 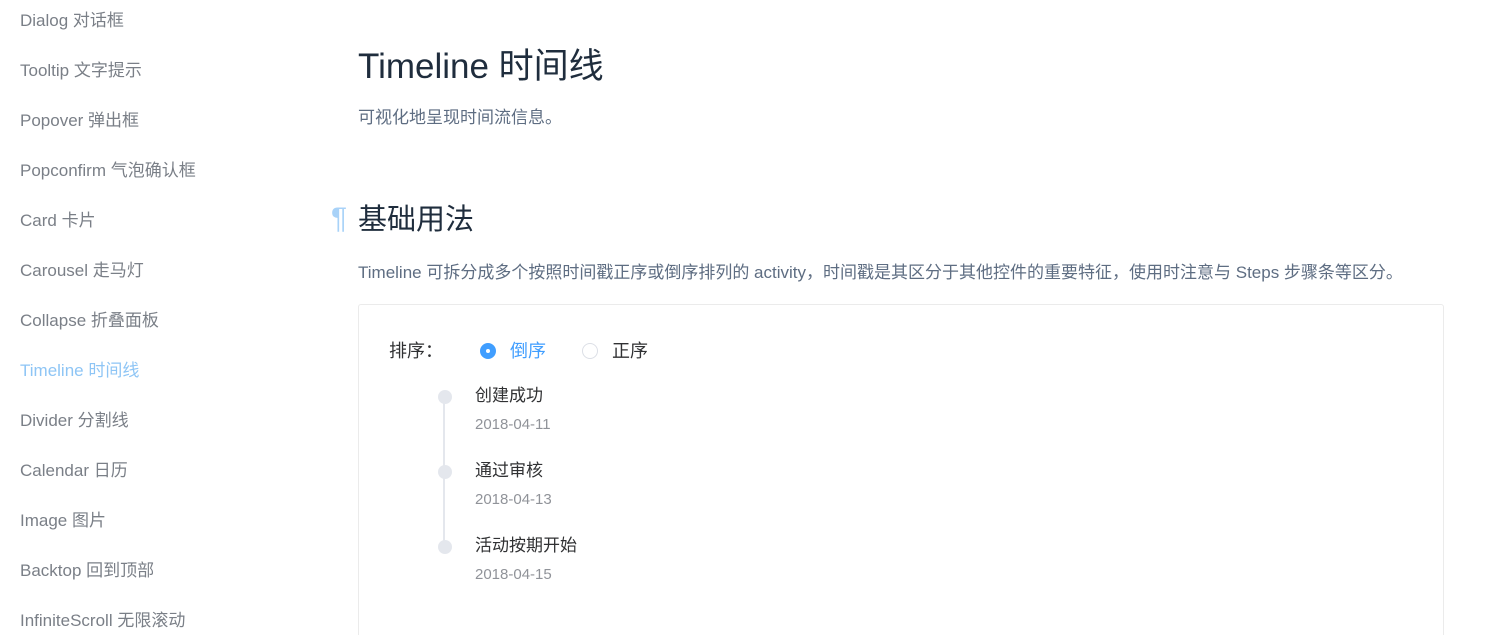 I want to click on sidebar-item-popover: Popover 弹出框, so click(x=79, y=121).